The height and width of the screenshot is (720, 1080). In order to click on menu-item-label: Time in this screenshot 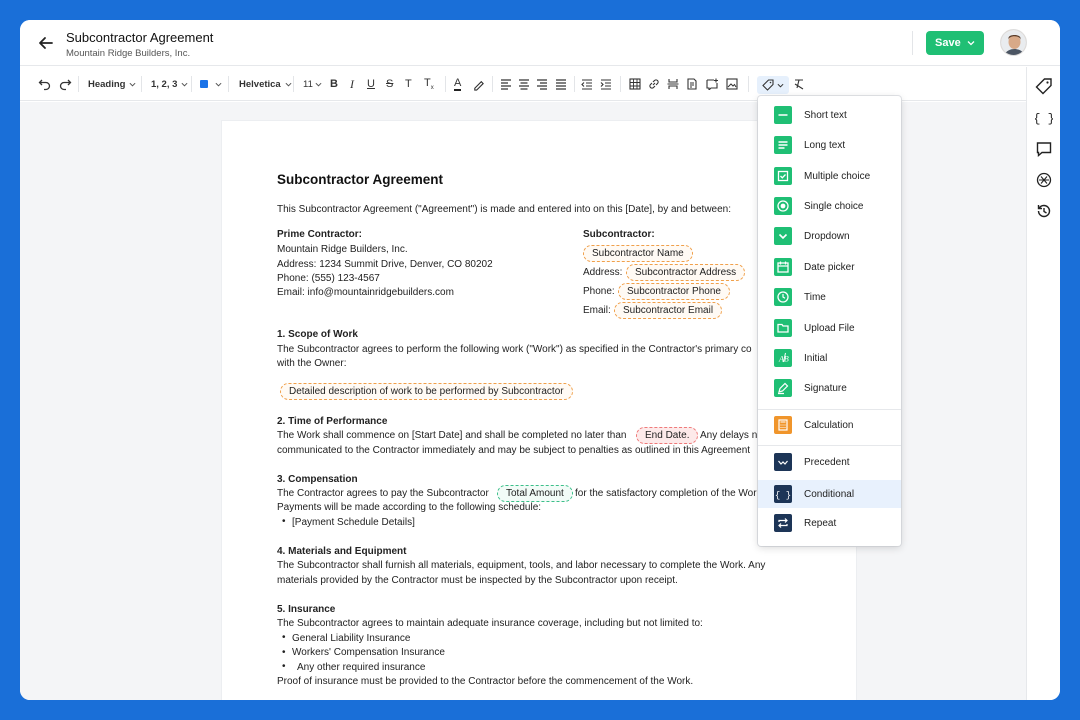, I will do `click(815, 297)`.